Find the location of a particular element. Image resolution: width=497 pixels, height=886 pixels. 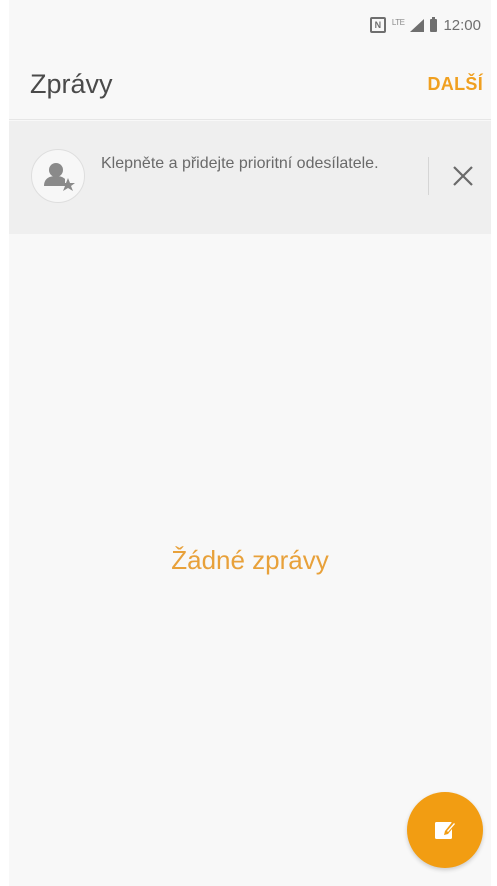

status-bar: N LTE 12:00 is located at coordinates (250, 25).